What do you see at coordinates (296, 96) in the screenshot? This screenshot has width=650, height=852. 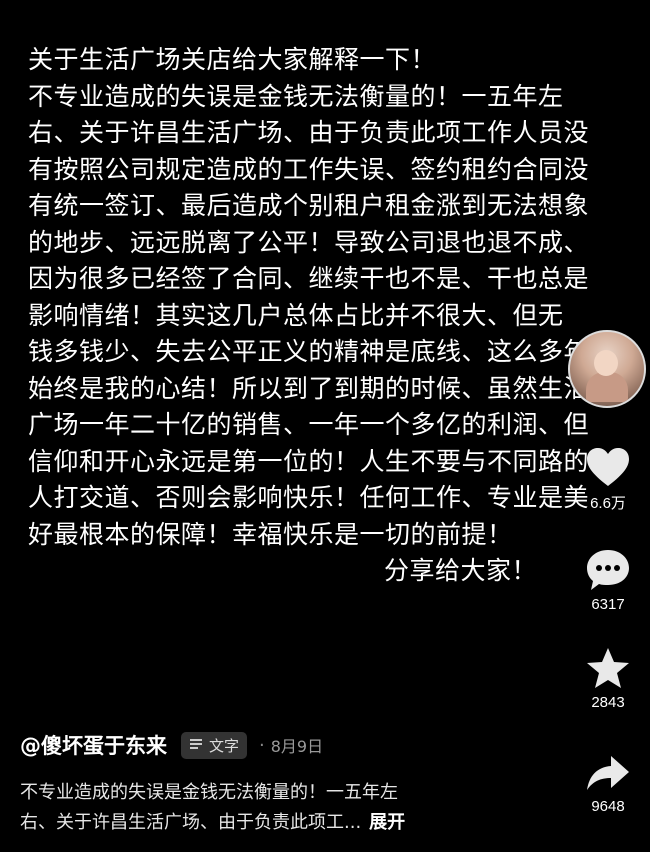 I see `post-text-line: 不专业造成的失误是金钱无法衡量的！一五年左` at bounding box center [296, 96].